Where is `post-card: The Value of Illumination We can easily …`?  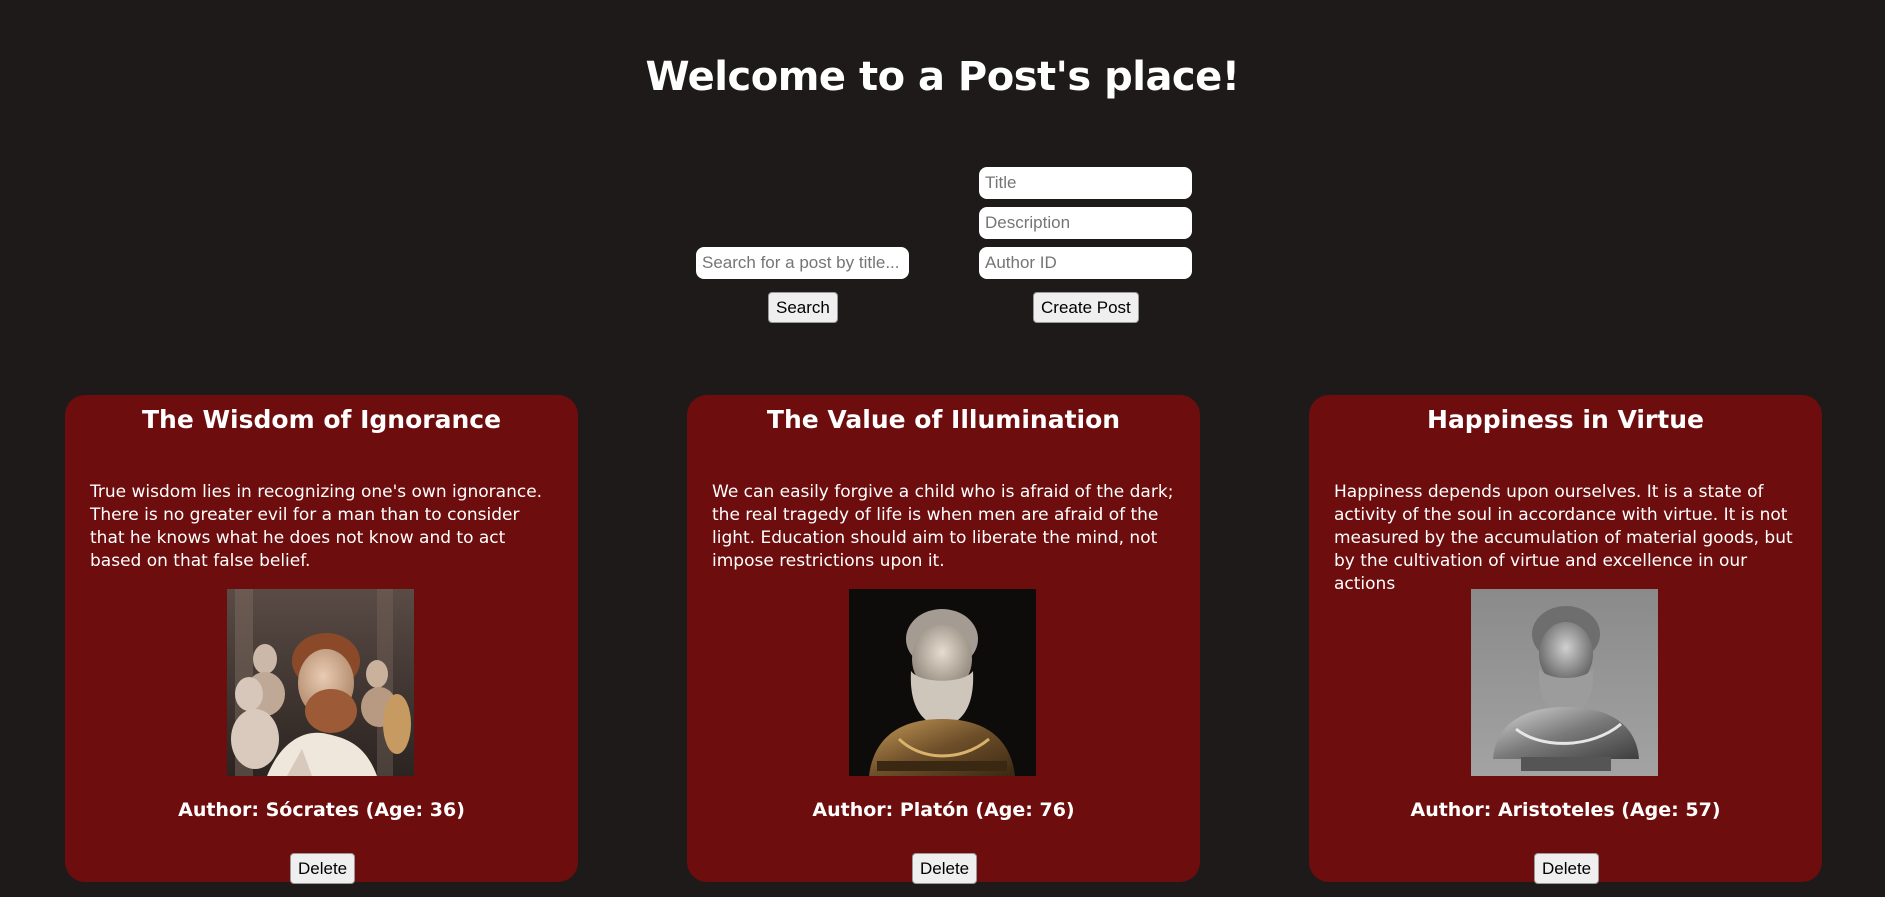
post-card: The Value of Illumination We can easily … is located at coordinates (943, 639).